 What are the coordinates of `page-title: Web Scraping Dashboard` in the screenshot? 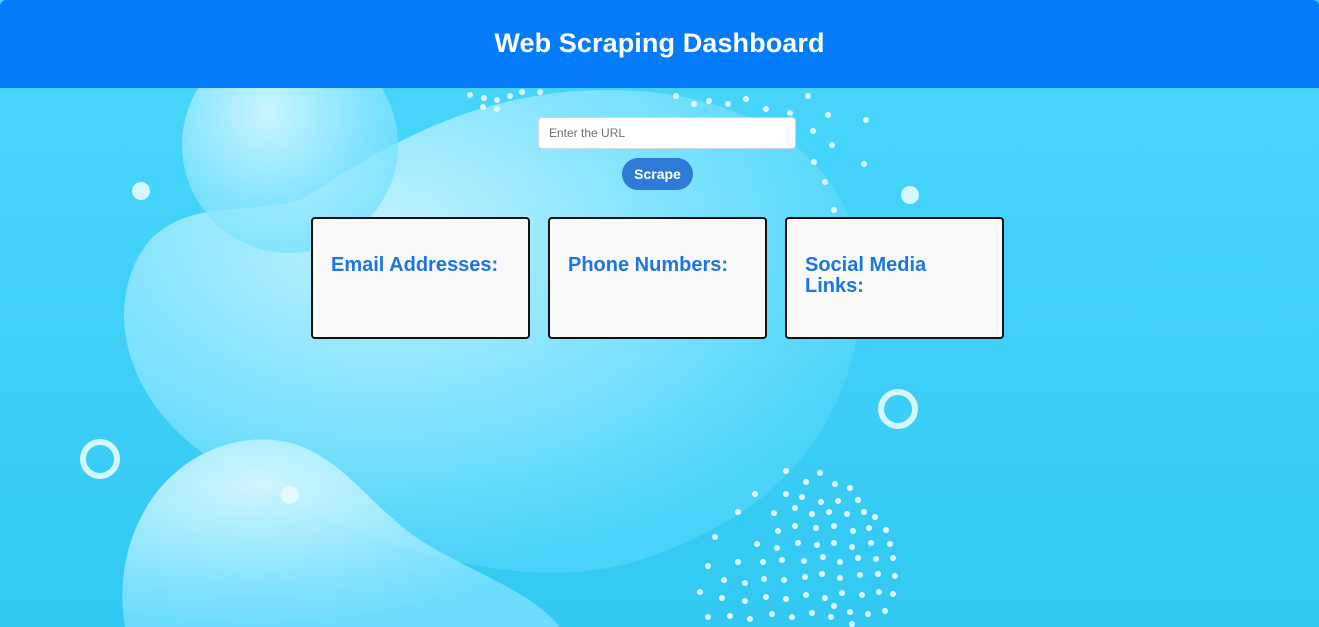 It's located at (659, 42).